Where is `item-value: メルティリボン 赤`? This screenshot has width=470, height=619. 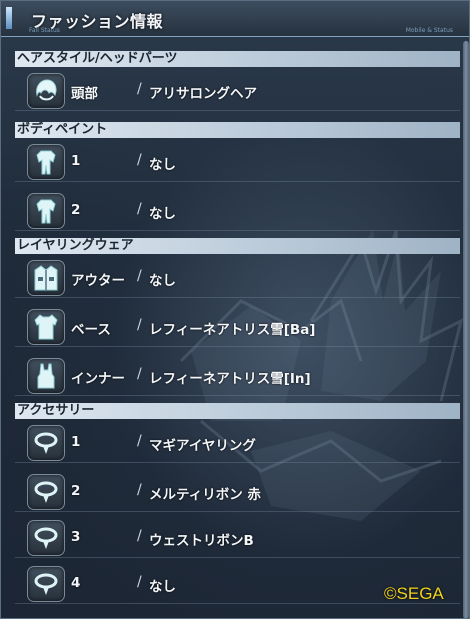
item-value: メルティリボン 赤 is located at coordinates (205, 495).